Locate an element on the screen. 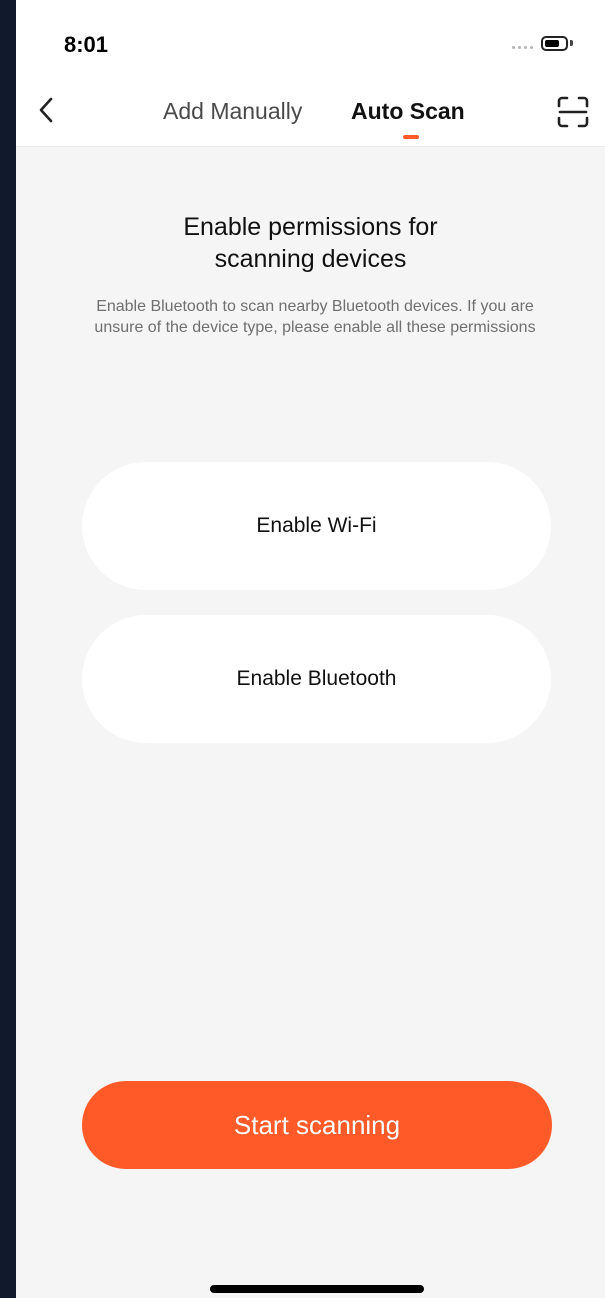 The image size is (605, 1298). qr-scan-icon is located at coordinates (573, 112).